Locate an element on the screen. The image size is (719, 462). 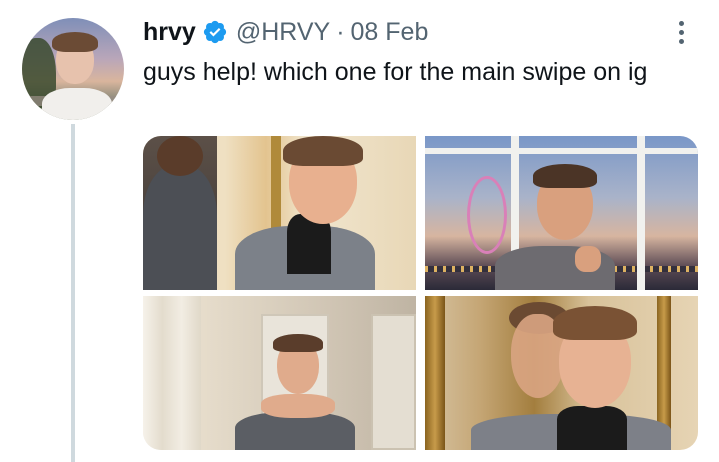
verified-badge-icon is located at coordinates (215, 32).